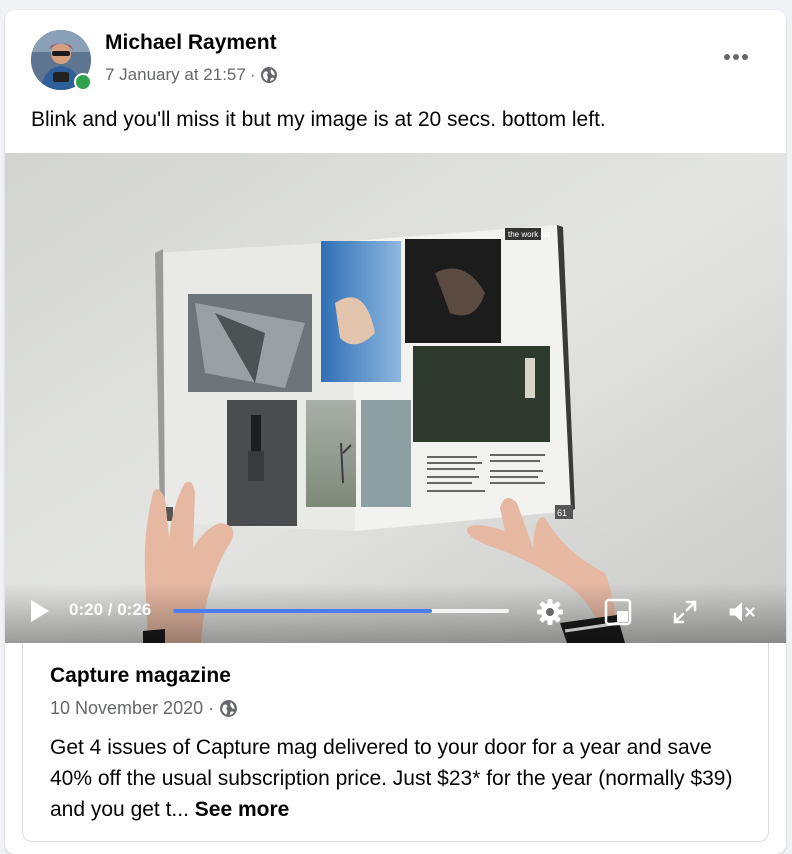 The image size is (792, 854). I want to click on post-meta: 7 January at 21:57 ·, so click(191, 75).